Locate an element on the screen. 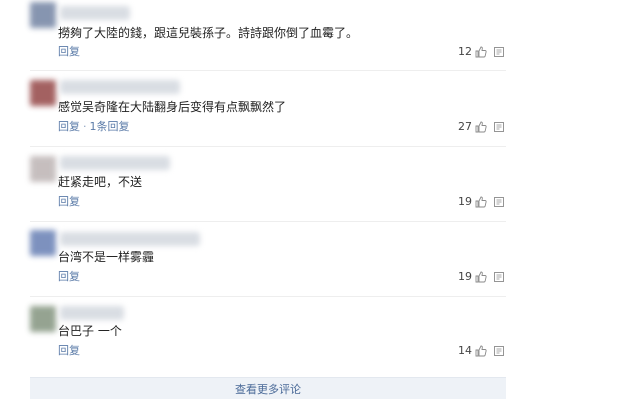  load-more-comments-button: 查看更多评论 is located at coordinates (268, 388).